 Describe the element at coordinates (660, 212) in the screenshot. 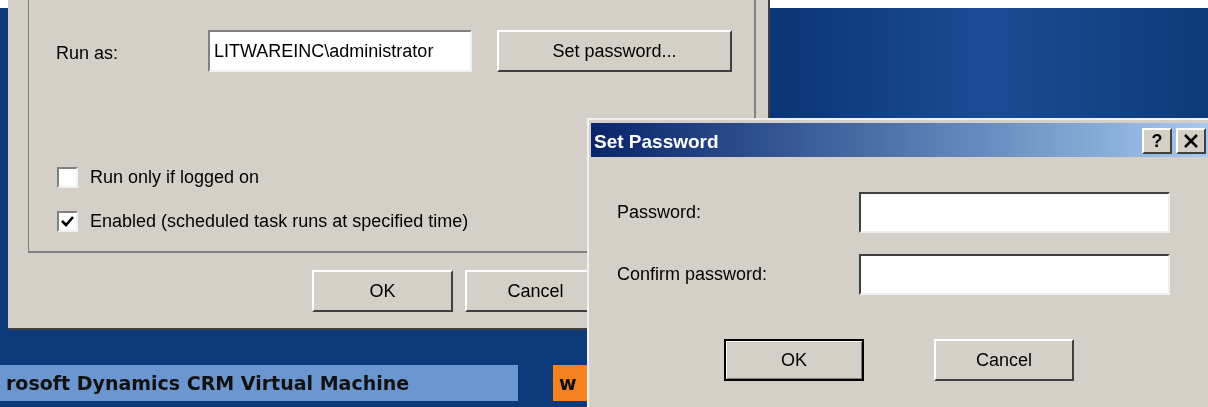

I see `field-label: Password:` at that location.